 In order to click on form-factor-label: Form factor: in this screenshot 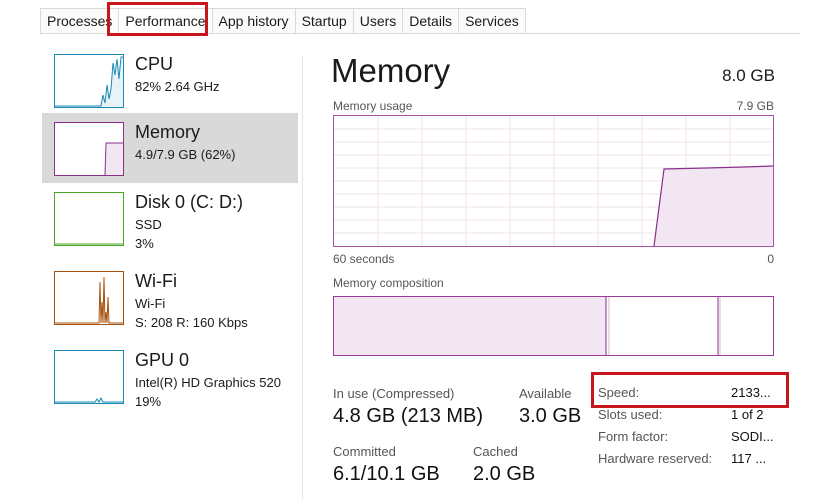, I will do `click(633, 436)`.